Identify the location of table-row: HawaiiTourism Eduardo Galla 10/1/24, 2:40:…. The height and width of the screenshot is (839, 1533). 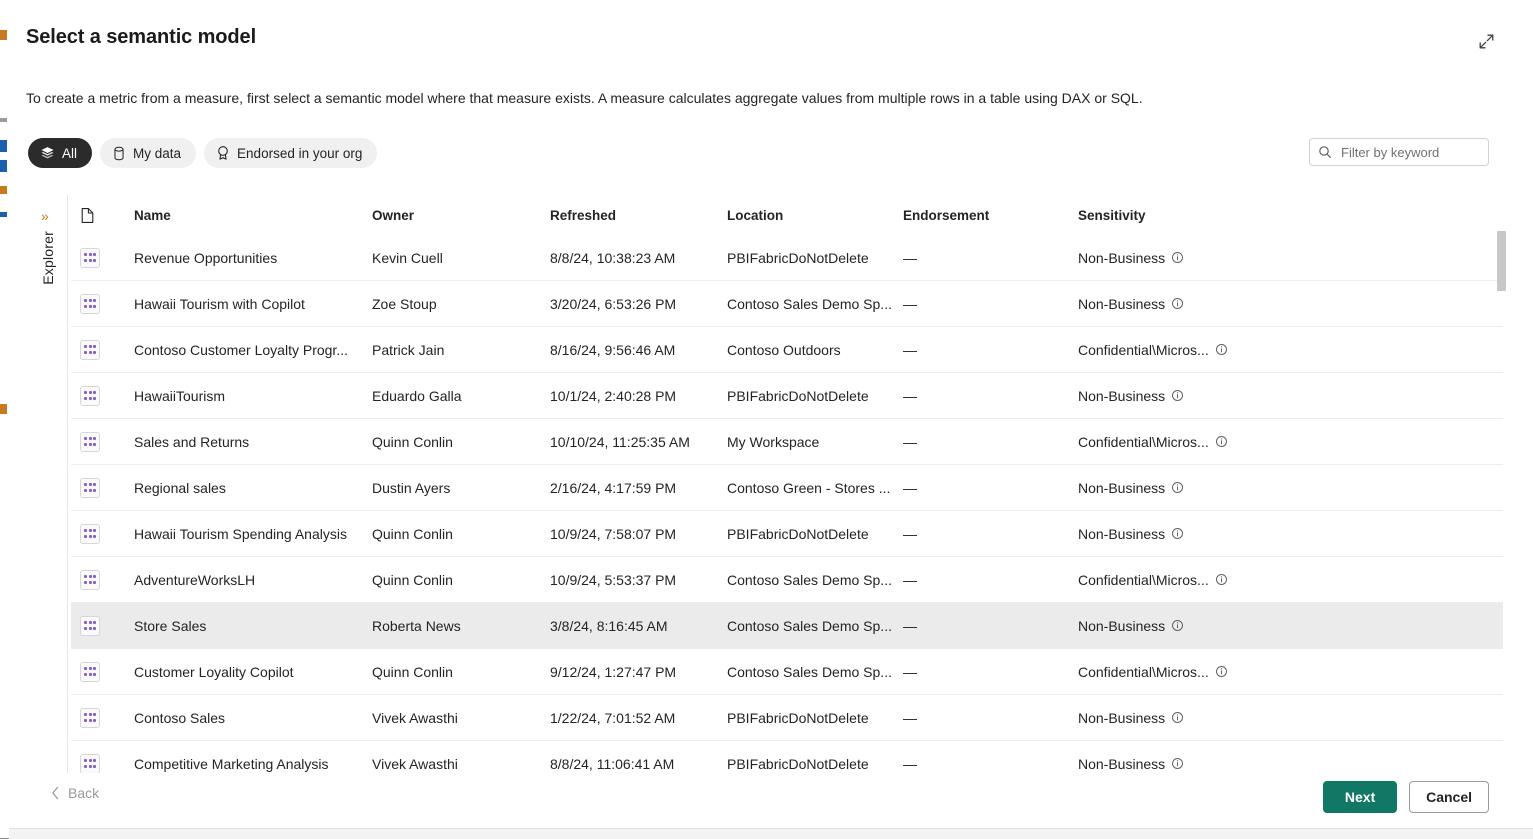
(787, 396).